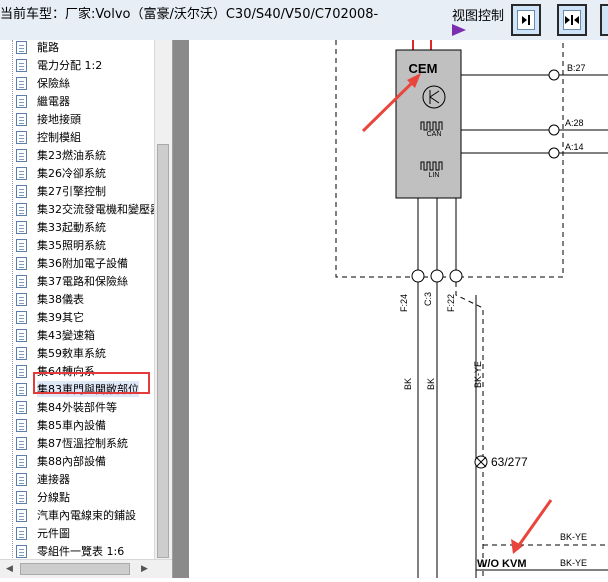  What do you see at coordinates (459, 30) in the screenshot?
I see `pointer-icon` at bounding box center [459, 30].